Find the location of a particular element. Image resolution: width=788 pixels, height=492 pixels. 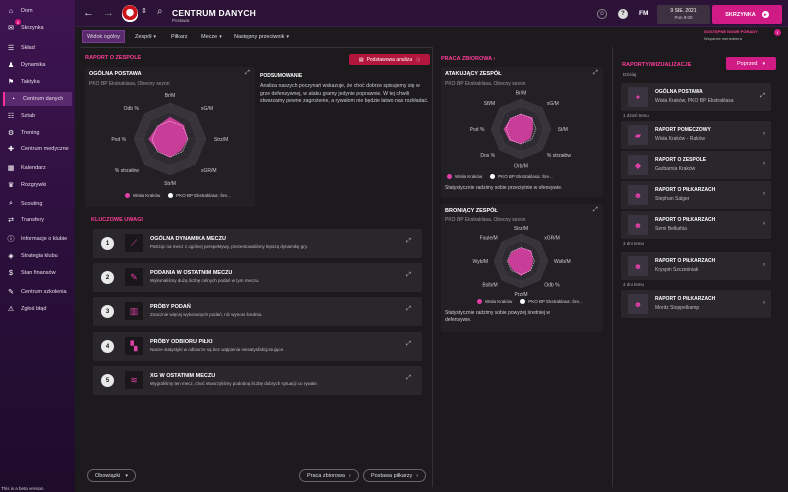

report-title: OGÓLNA POSTAWA is located at coordinates (679, 92).